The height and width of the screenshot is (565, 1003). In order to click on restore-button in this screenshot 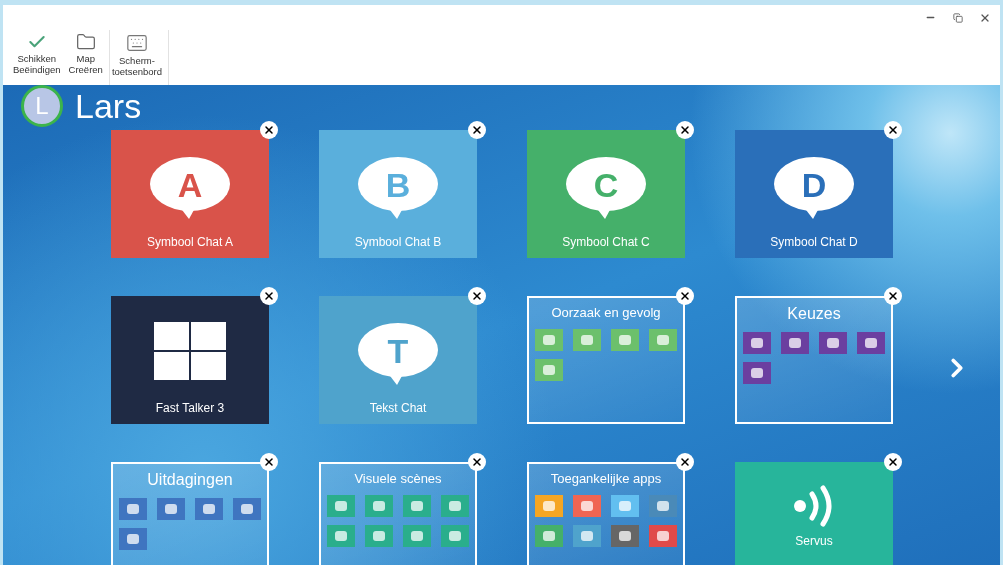, I will do `click(957, 17)`.